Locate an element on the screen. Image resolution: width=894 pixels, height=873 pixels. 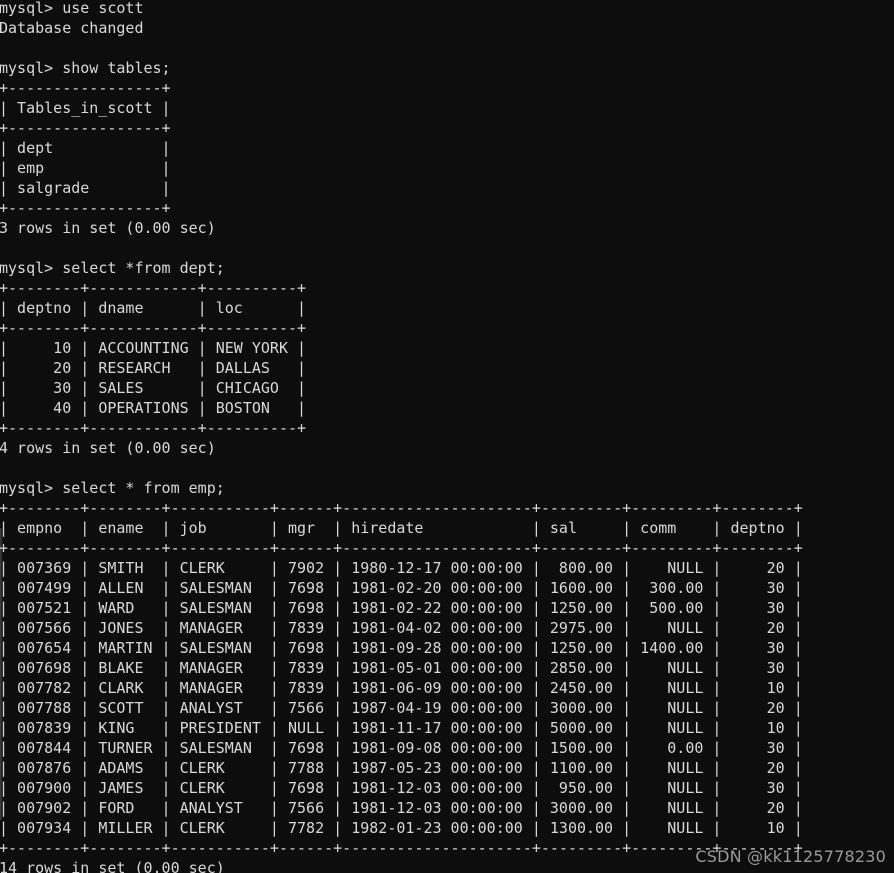
table-row: | salgrade | is located at coordinates (401, 188).